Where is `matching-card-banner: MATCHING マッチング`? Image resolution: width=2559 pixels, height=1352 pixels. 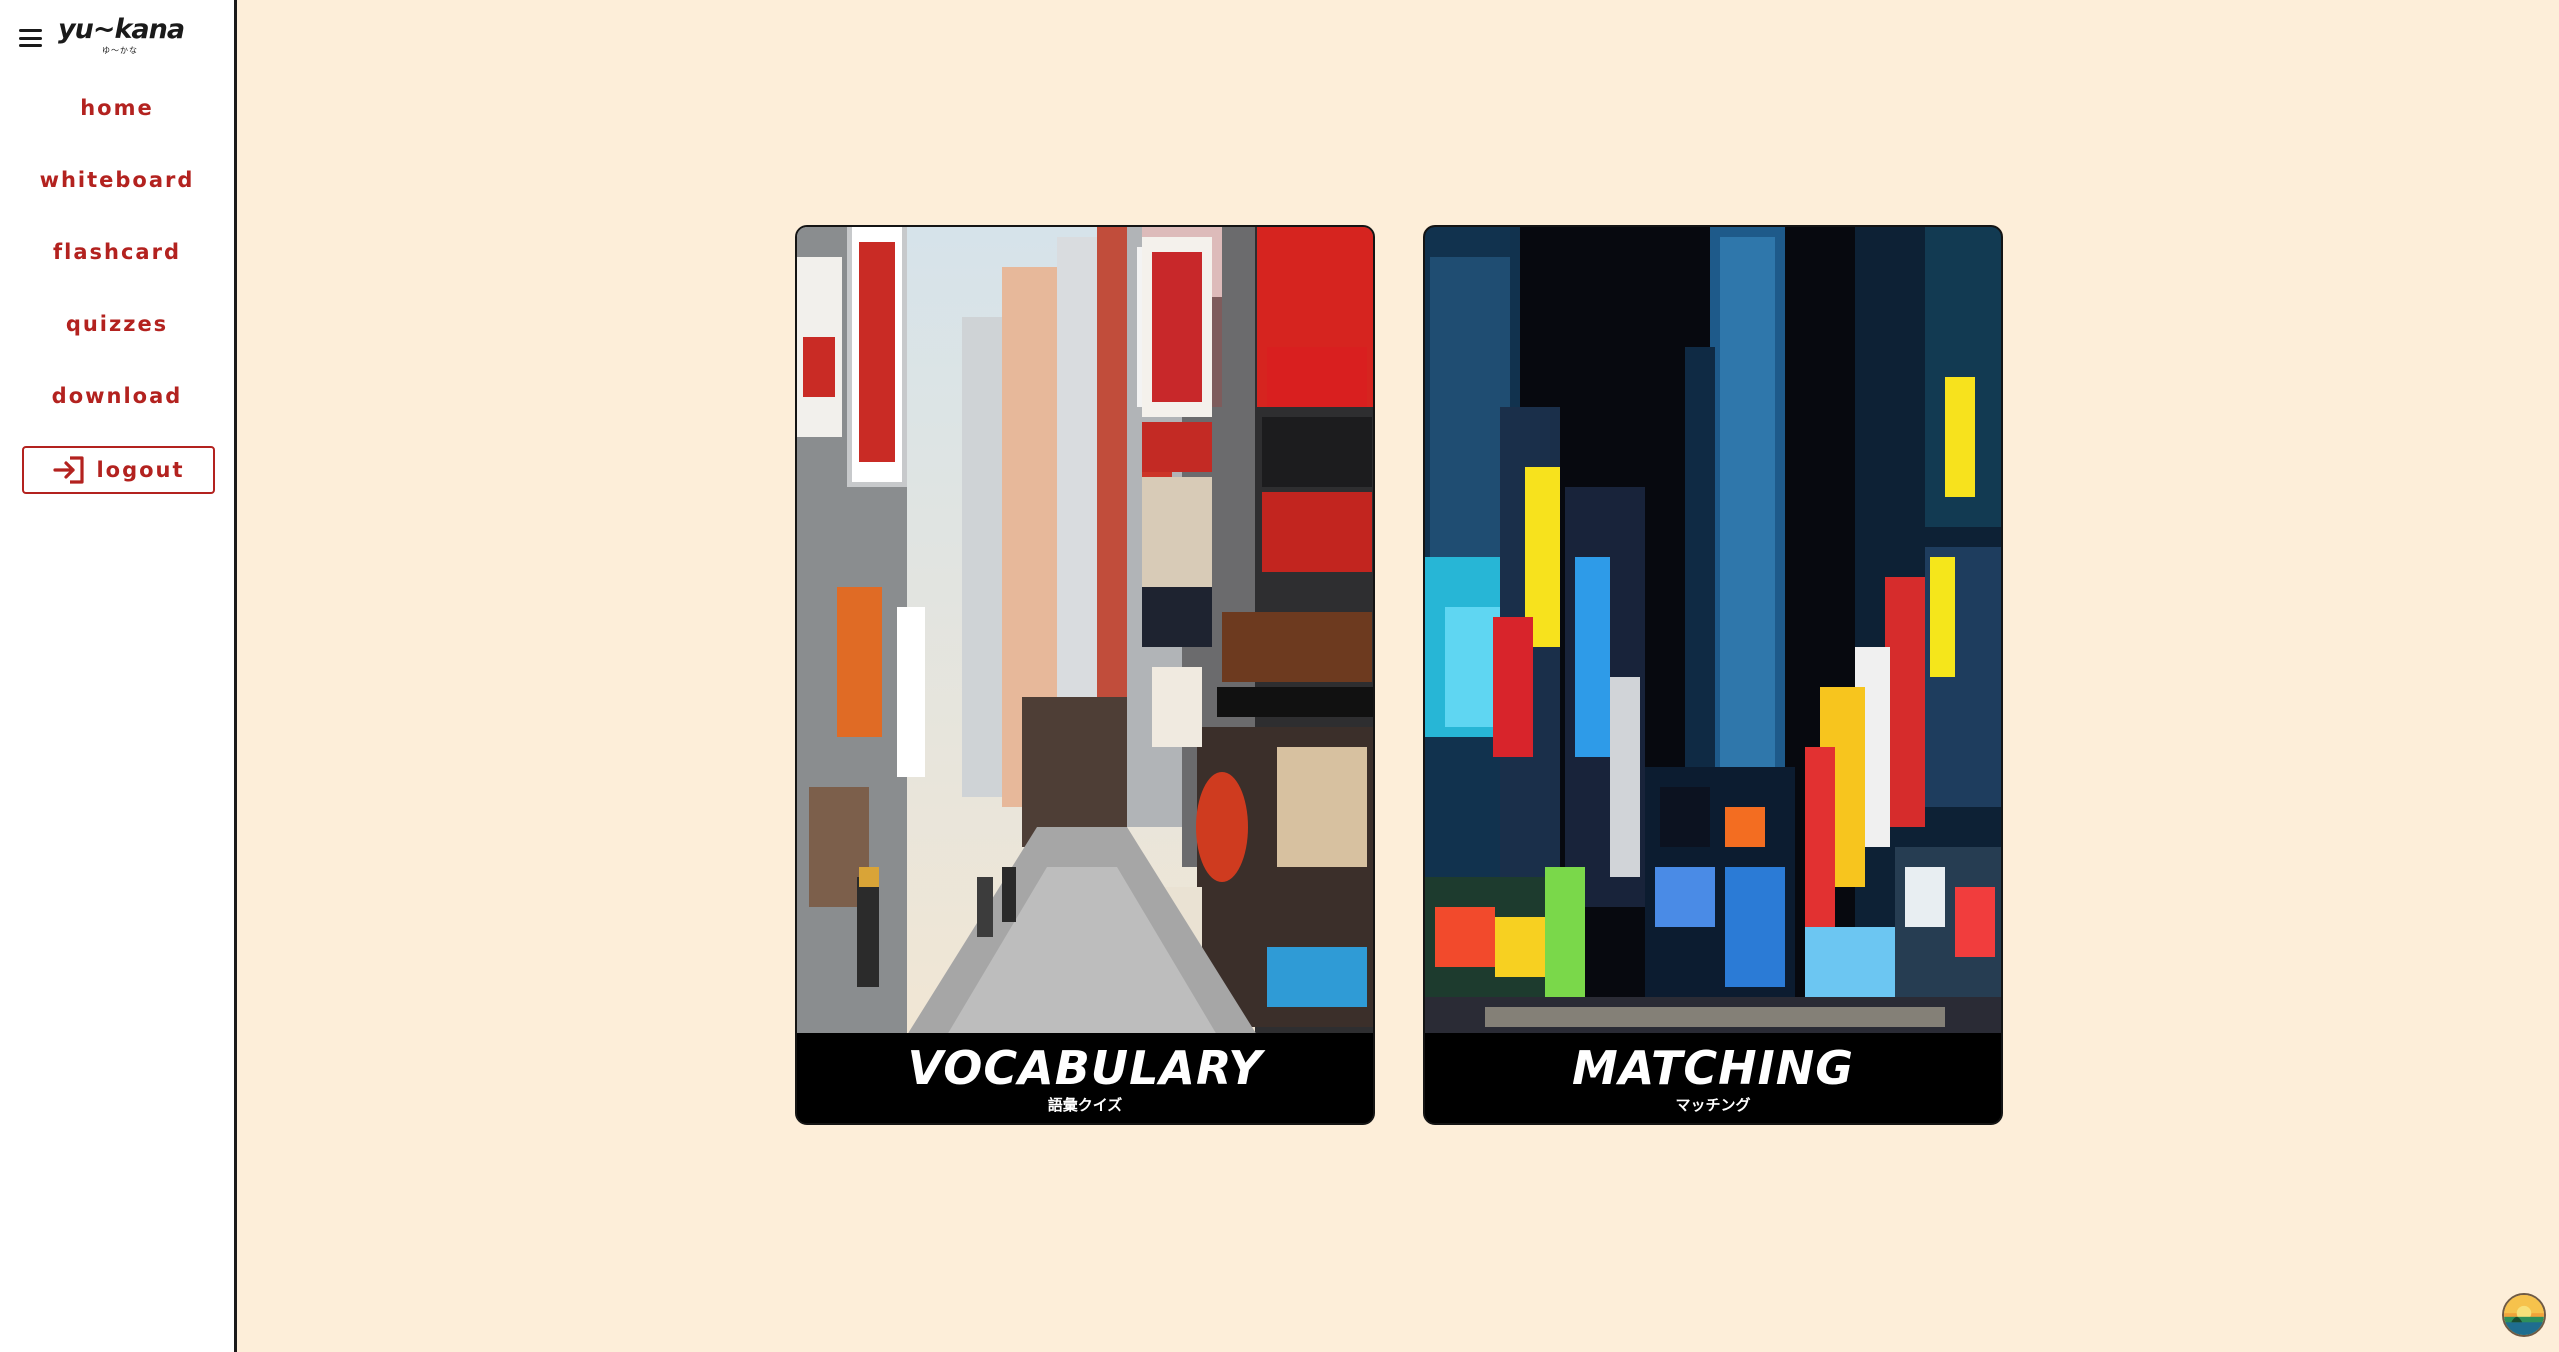 matching-card-banner: MATCHING マッチング is located at coordinates (1713, 1078).